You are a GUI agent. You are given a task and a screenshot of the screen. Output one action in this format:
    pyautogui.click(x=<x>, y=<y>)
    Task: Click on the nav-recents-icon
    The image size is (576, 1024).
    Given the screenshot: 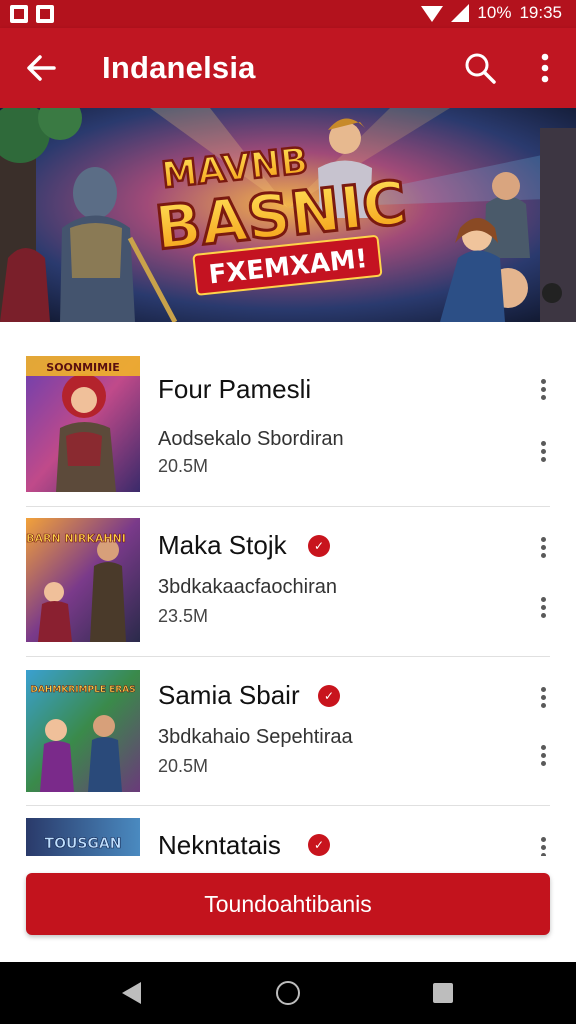 What is the action you would take?
    pyautogui.click(x=443, y=993)
    